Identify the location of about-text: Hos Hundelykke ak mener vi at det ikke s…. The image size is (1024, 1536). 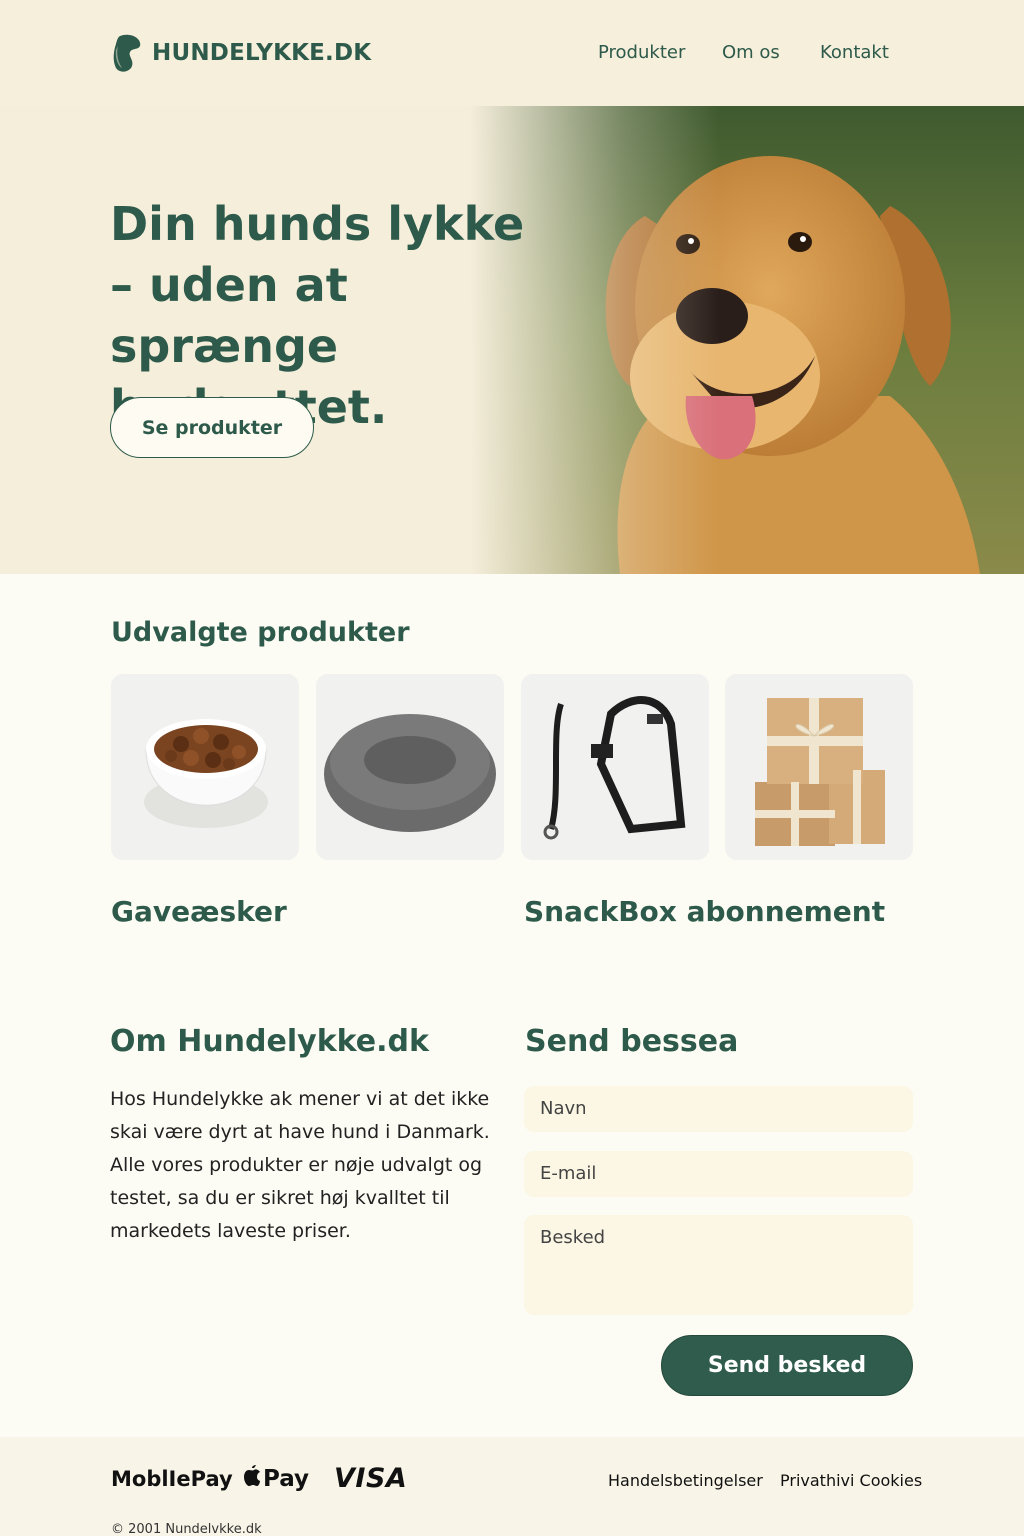
(300, 1165).